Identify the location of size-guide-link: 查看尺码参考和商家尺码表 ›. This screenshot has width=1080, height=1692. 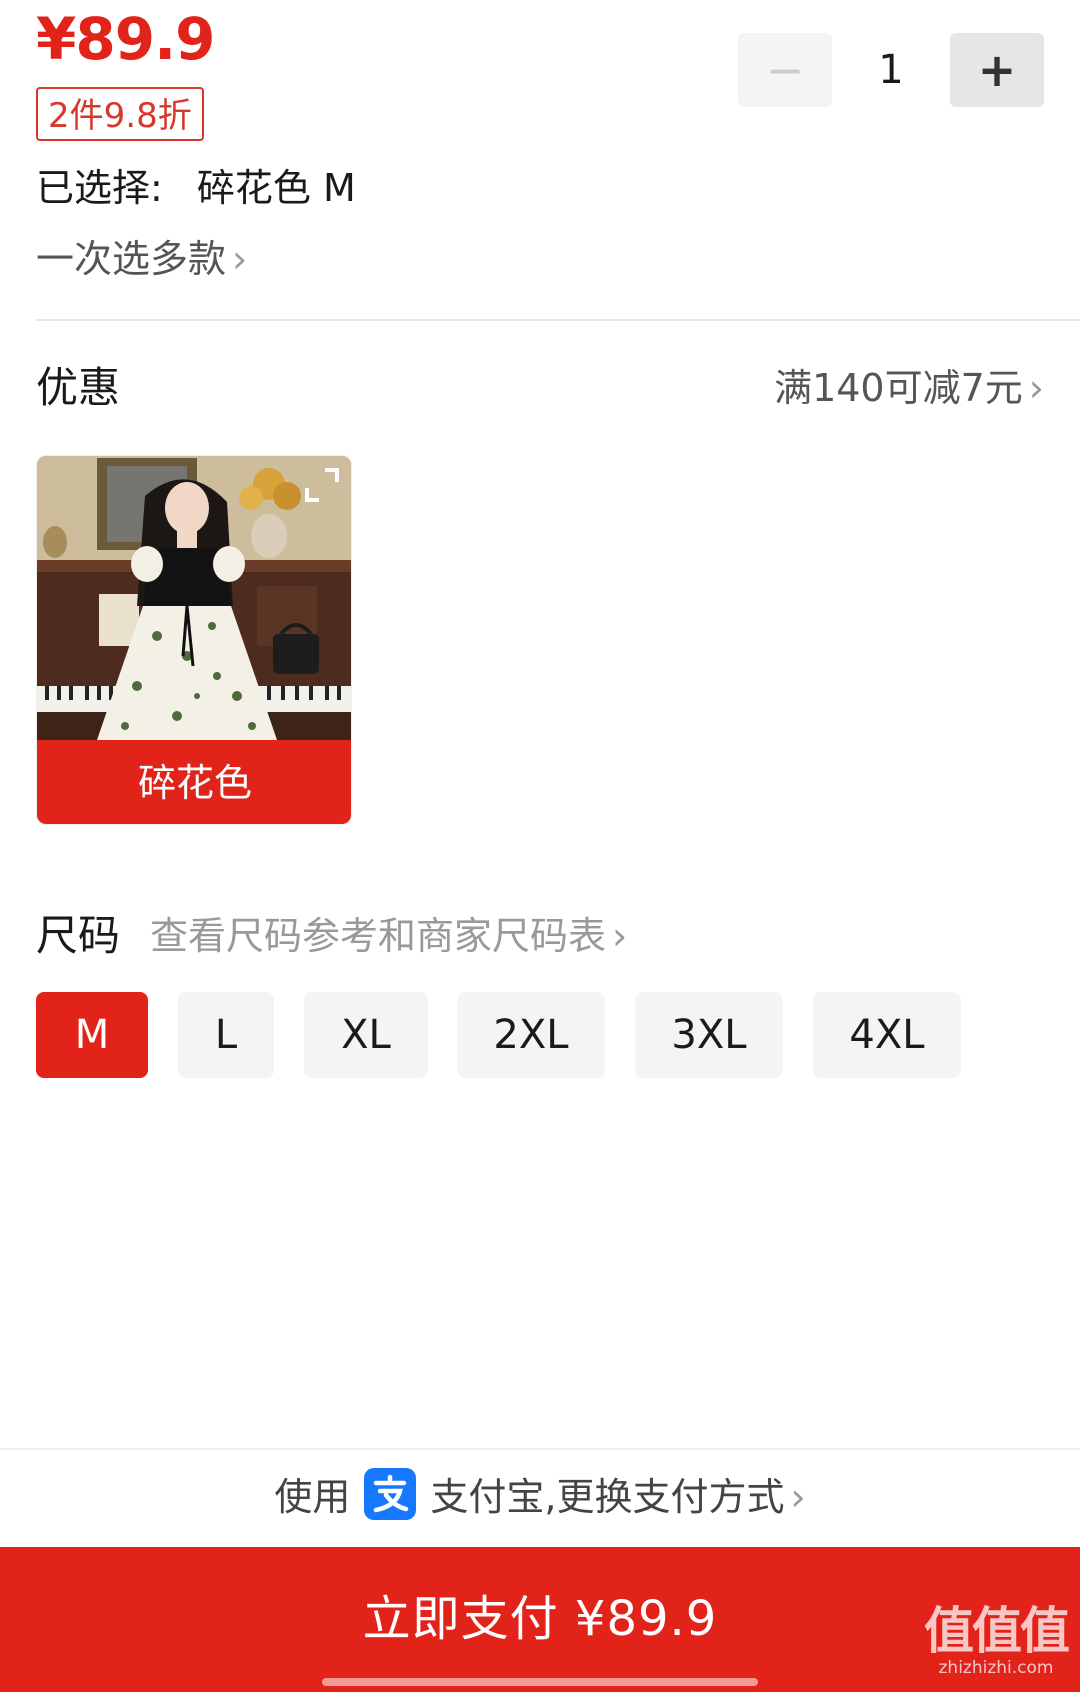
(388, 936).